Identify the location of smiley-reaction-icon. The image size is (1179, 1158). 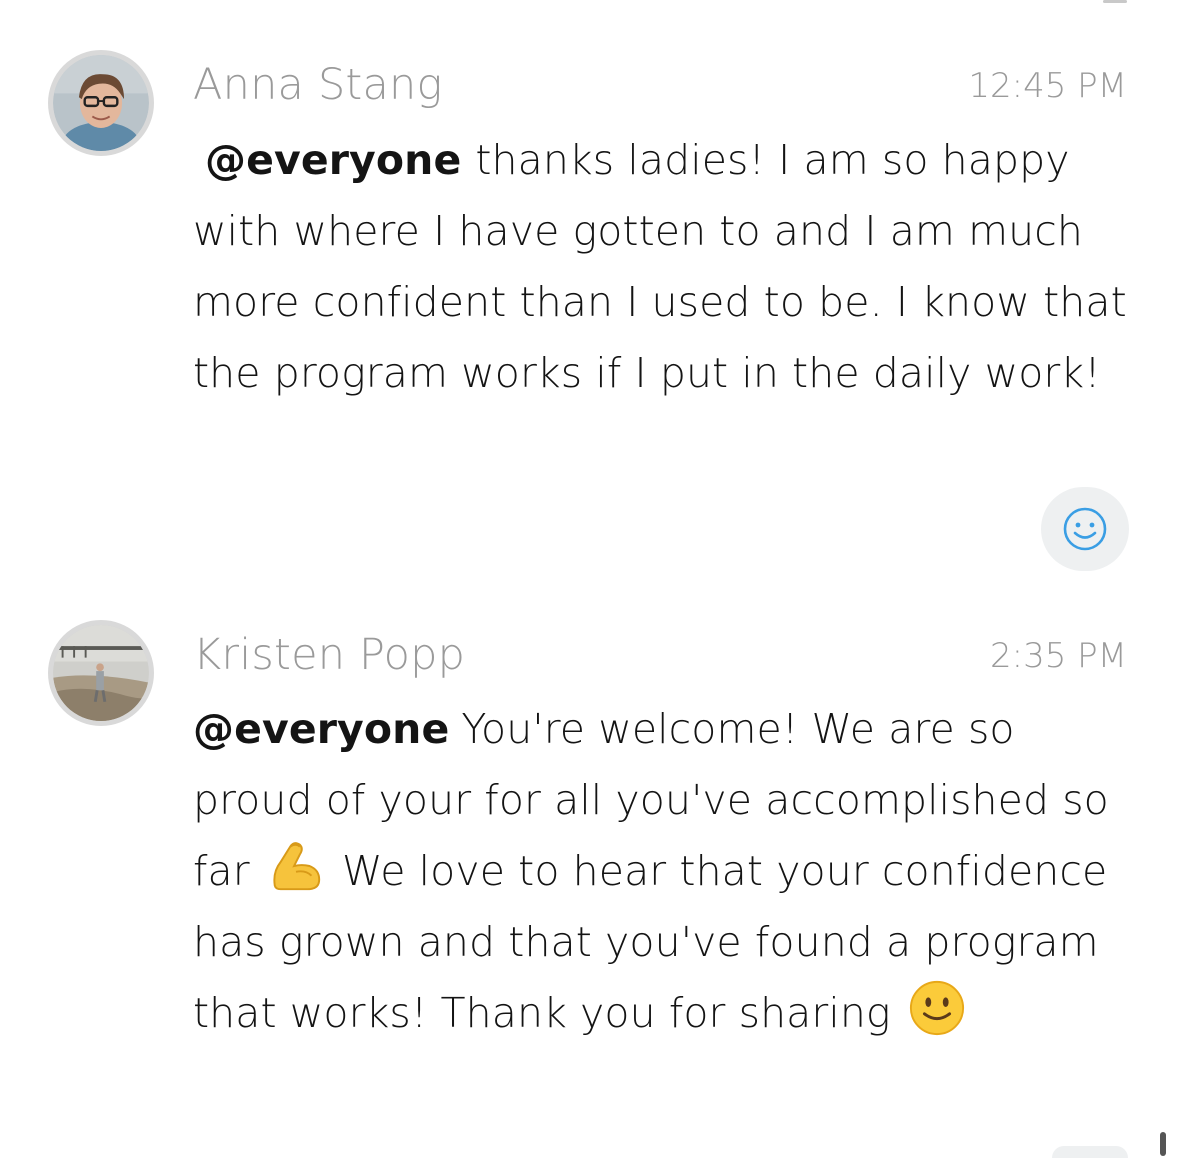
(1085, 529).